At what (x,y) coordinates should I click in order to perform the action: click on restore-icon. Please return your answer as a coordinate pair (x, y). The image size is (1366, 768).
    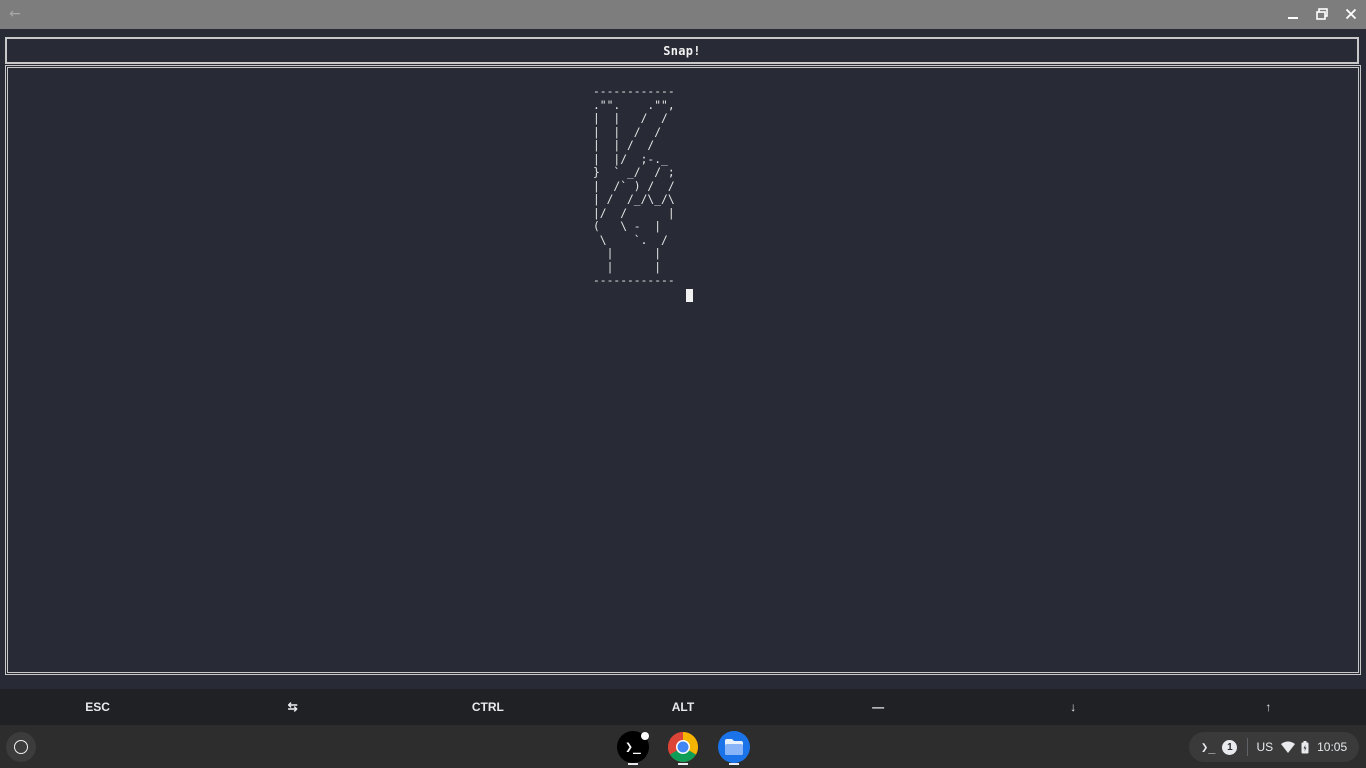
    Looking at the image, I should click on (1322, 14).